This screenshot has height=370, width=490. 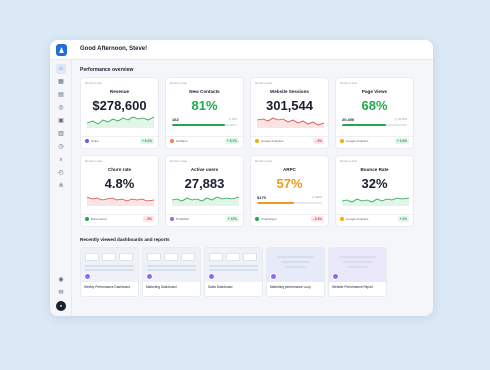 I want to click on recent-item-marketing-dashboard: Marketing Dashboard, so click(x=171, y=272).